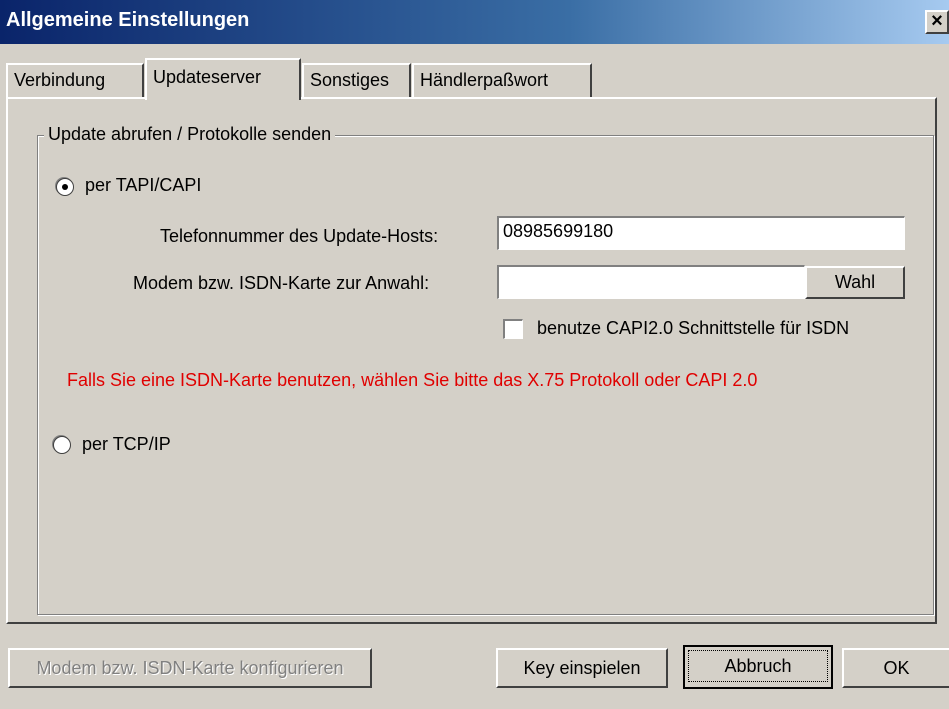 The height and width of the screenshot is (709, 949). I want to click on tab-haendlerpasswort: Händlerpaßwort, so click(502, 80).